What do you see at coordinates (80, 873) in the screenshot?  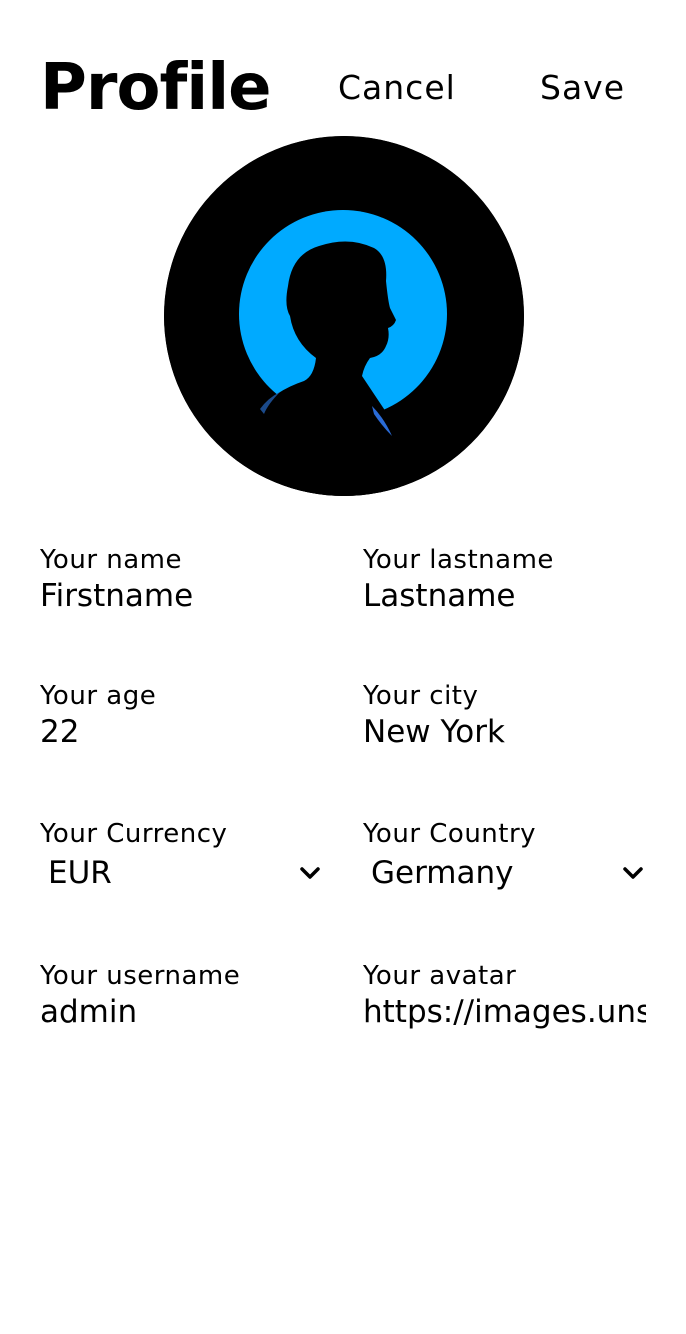 I see `currency-selected-value: EUR` at bounding box center [80, 873].